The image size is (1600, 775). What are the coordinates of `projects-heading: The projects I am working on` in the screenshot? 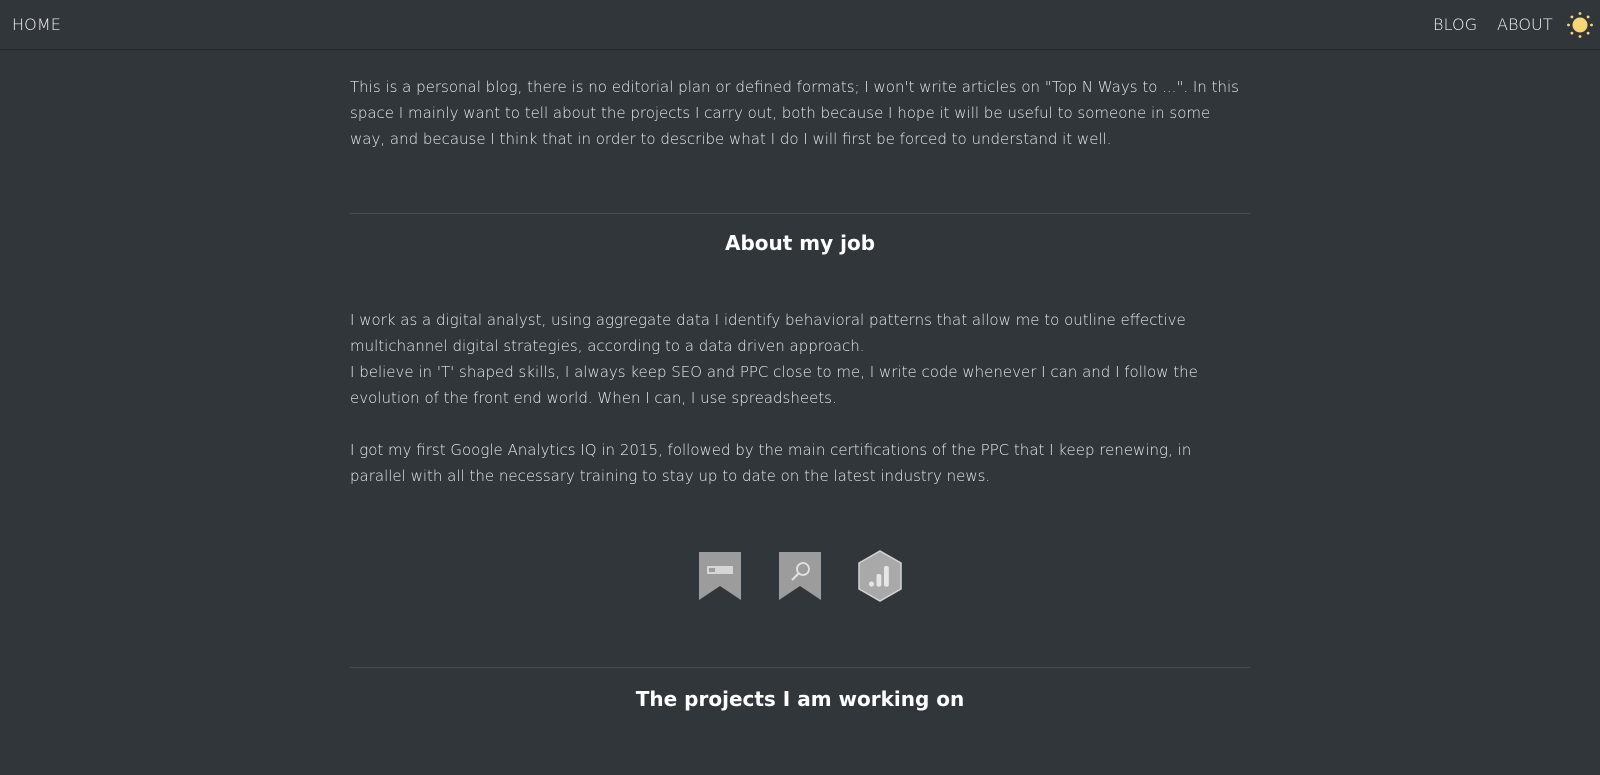 It's located at (800, 699).